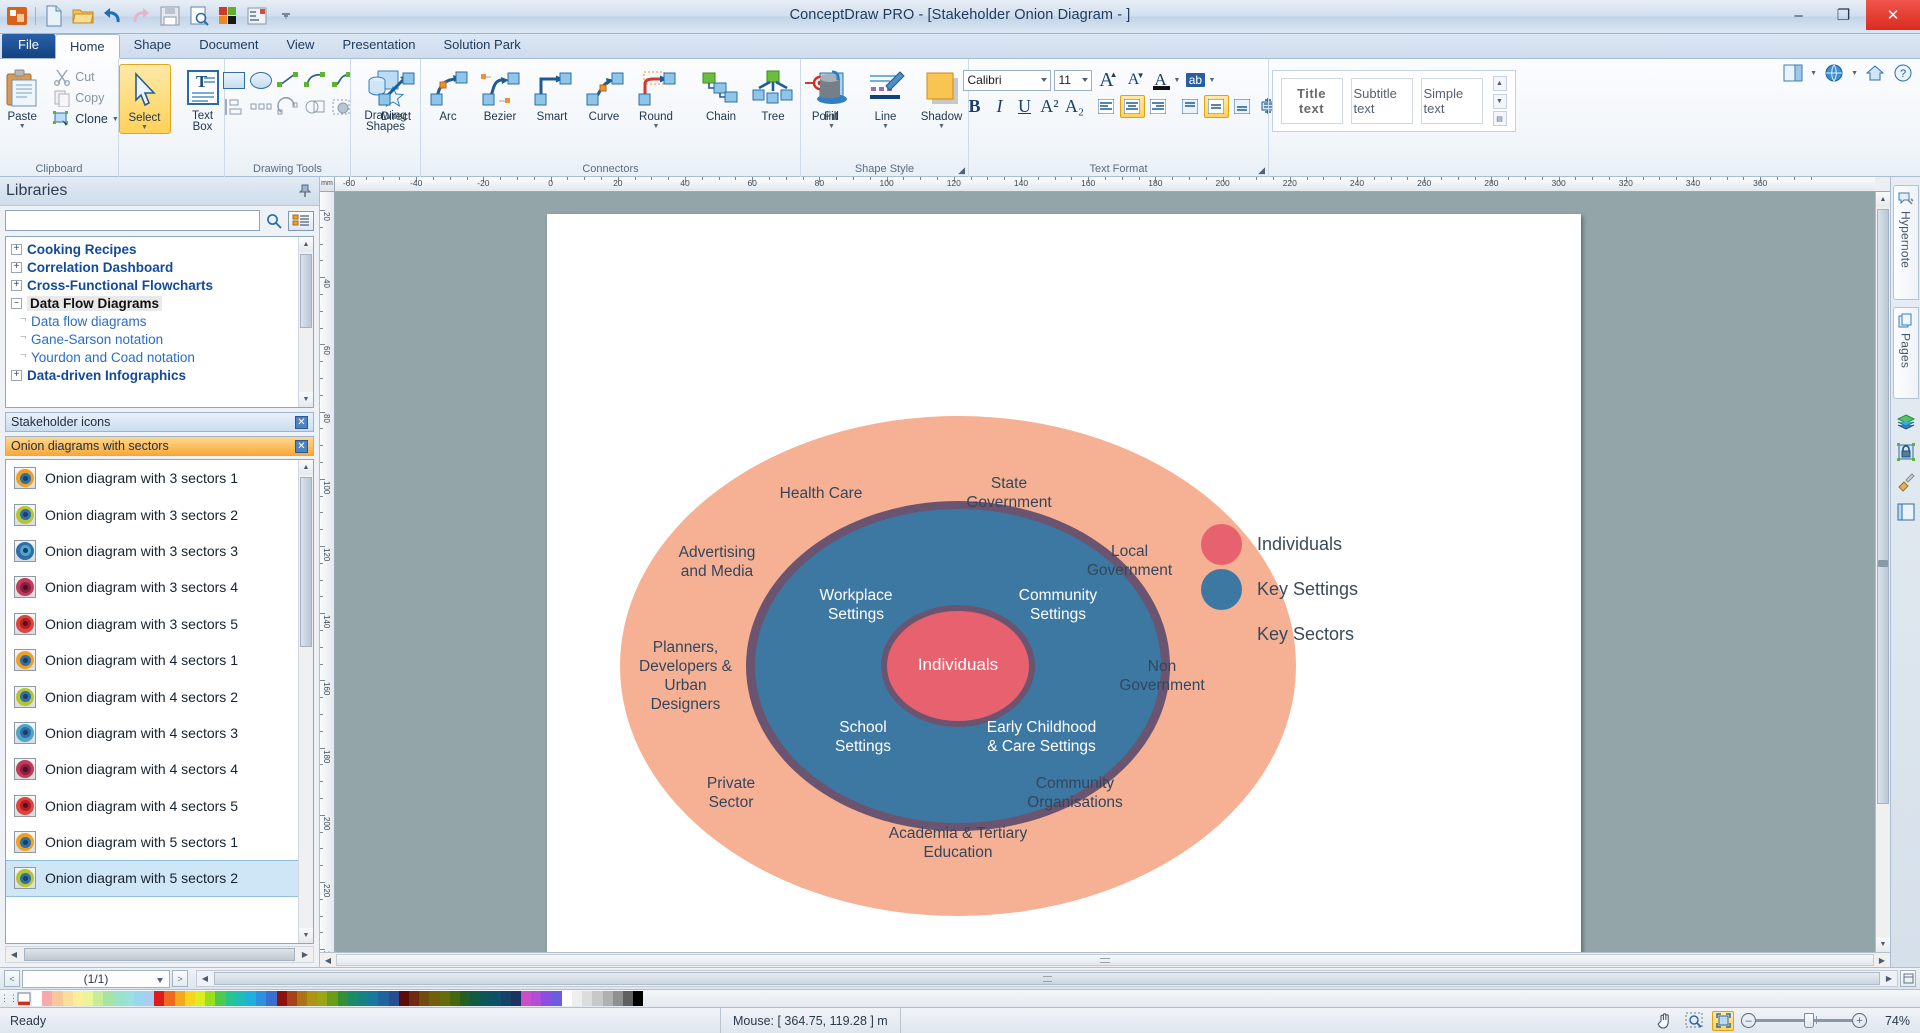  Describe the element at coordinates (656, 98) in the screenshot. I see `connector-round-button: Round ▼` at that location.